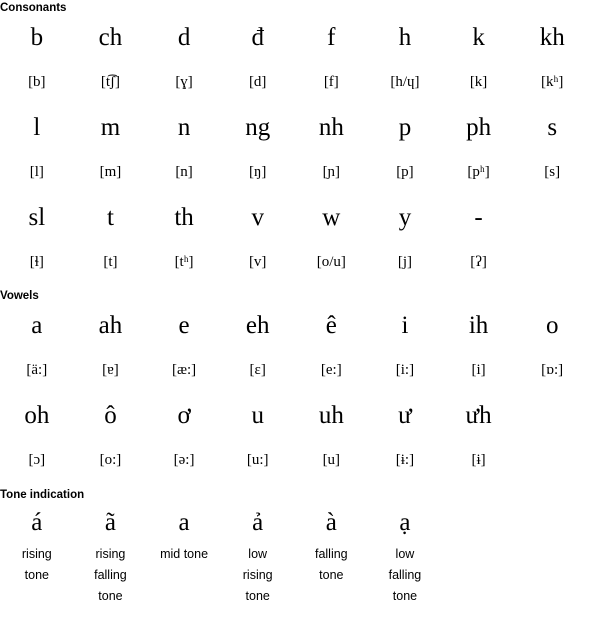 The image size is (589, 634). What do you see at coordinates (331, 262) in the screenshot?
I see `consonant-ipa: [o/u]` at bounding box center [331, 262].